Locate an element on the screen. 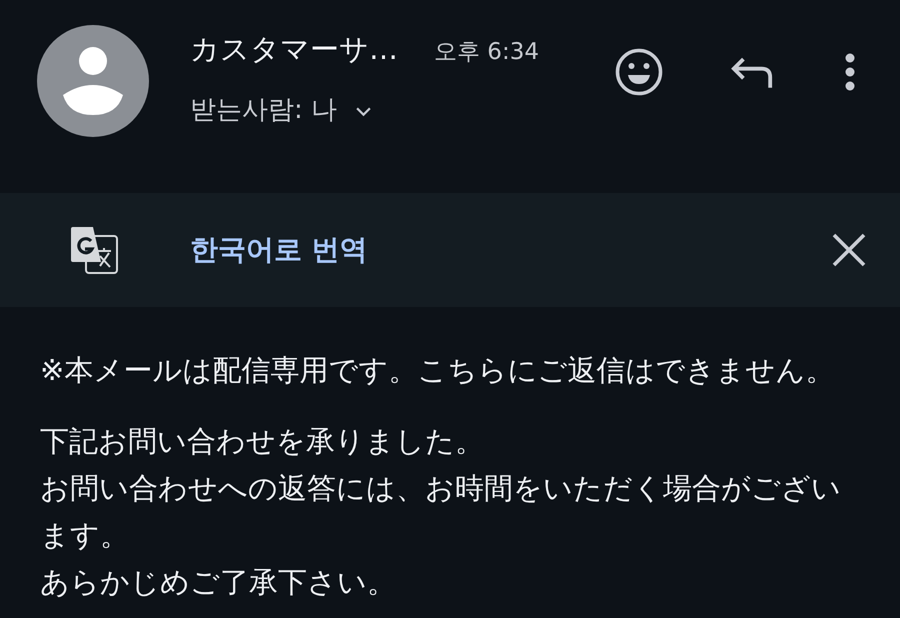  avatar-icon is located at coordinates (93, 81).